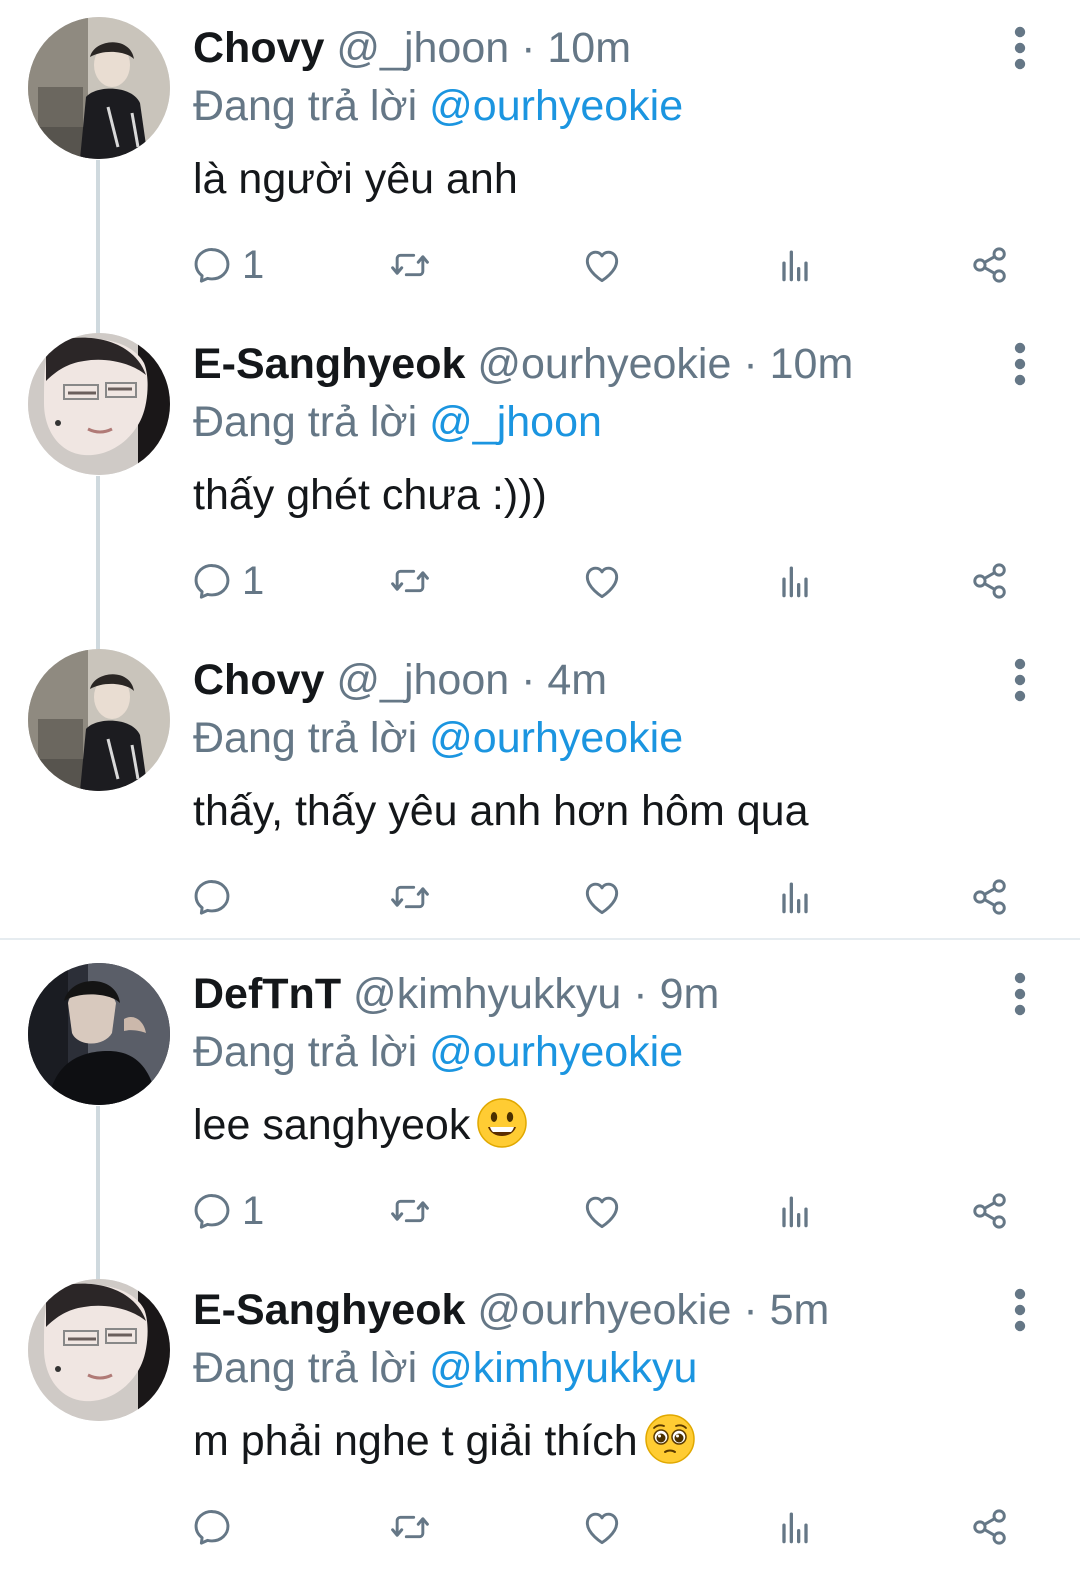 Image resolution: width=1080 pixels, height=1578 pixels. Describe the element at coordinates (355, 179) in the screenshot. I see `tweet-text: là người yêu anh` at that location.